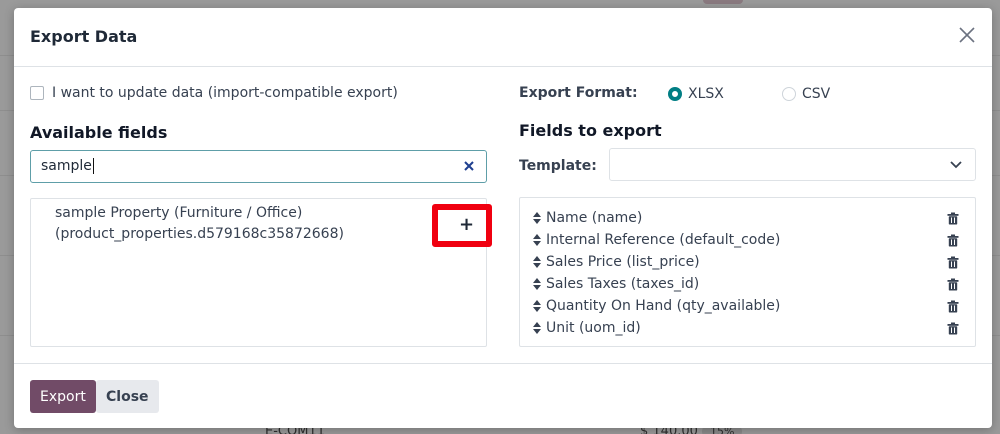 This screenshot has width=1000, height=434. I want to click on close-button: Close, so click(127, 396).